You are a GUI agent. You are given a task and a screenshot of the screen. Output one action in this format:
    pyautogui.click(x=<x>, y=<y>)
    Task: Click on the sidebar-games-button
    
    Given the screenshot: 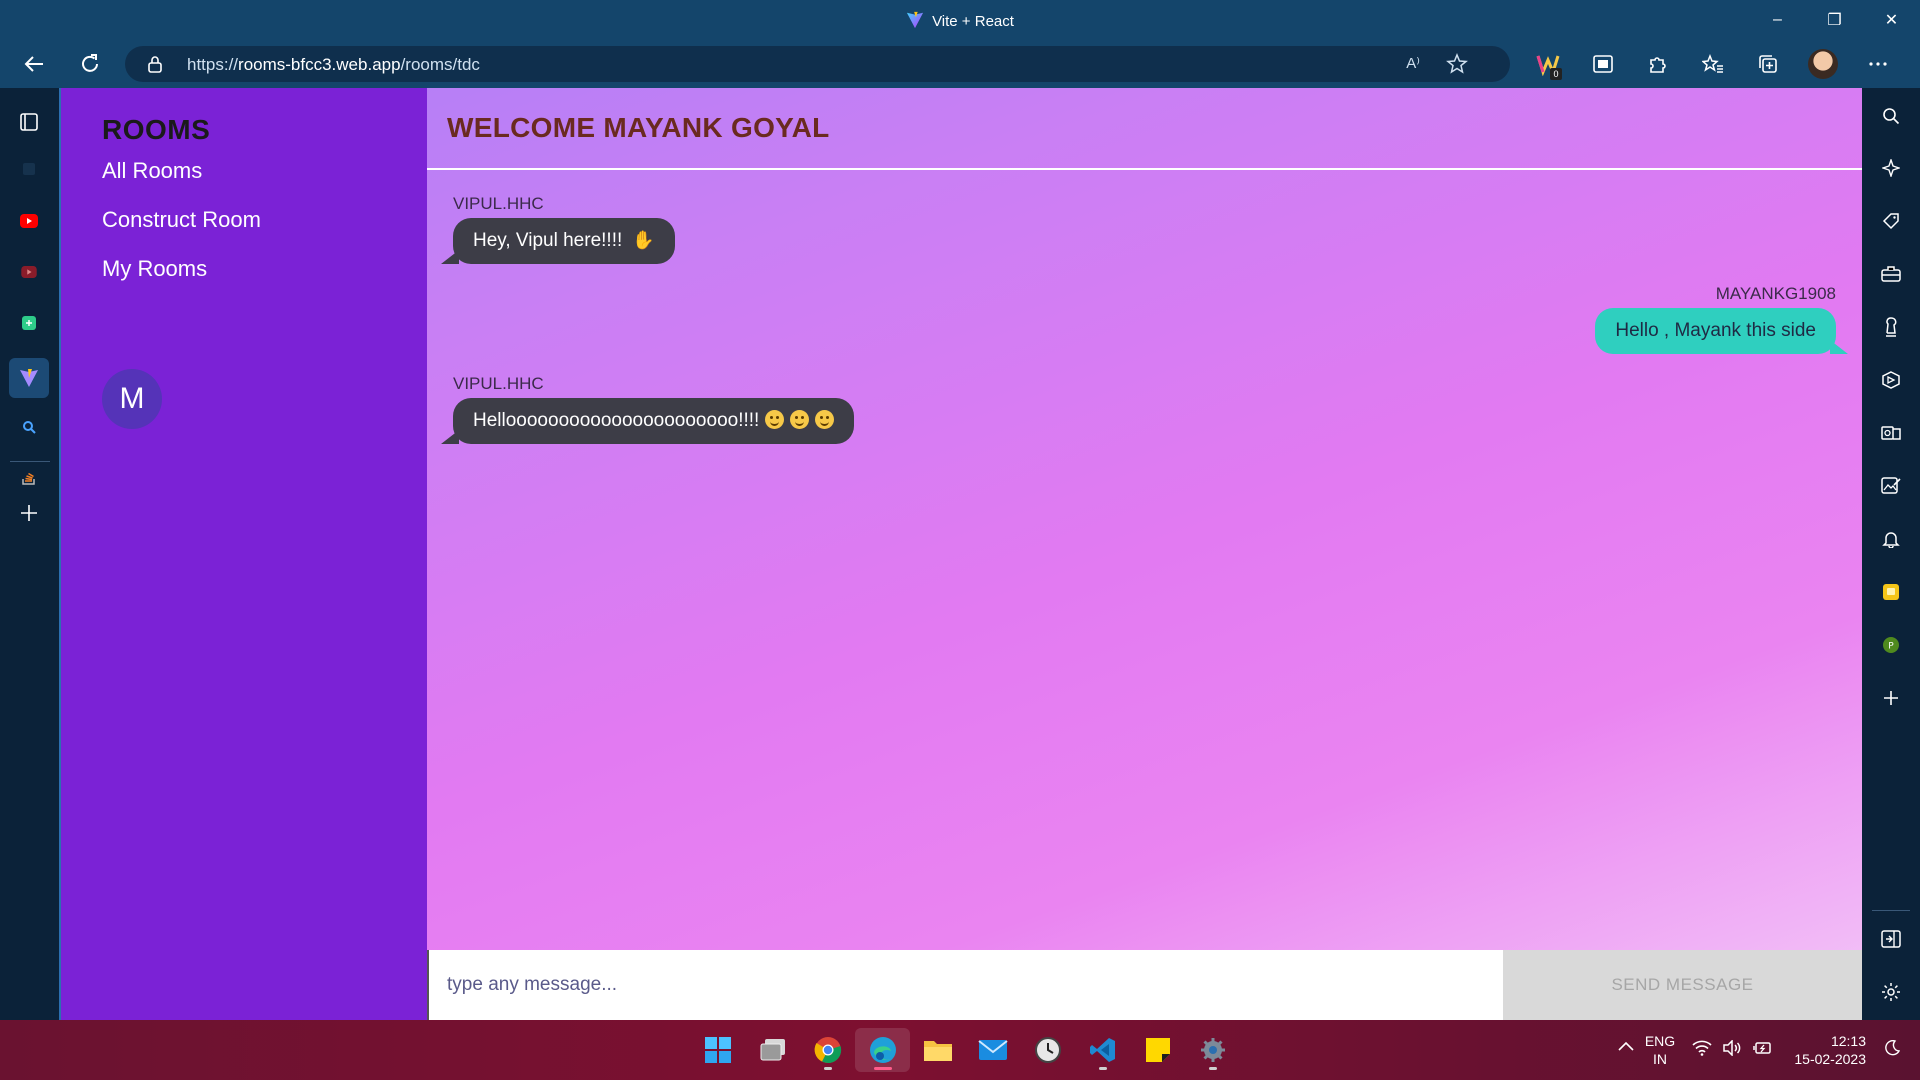 What is the action you would take?
    pyautogui.click(x=1891, y=327)
    